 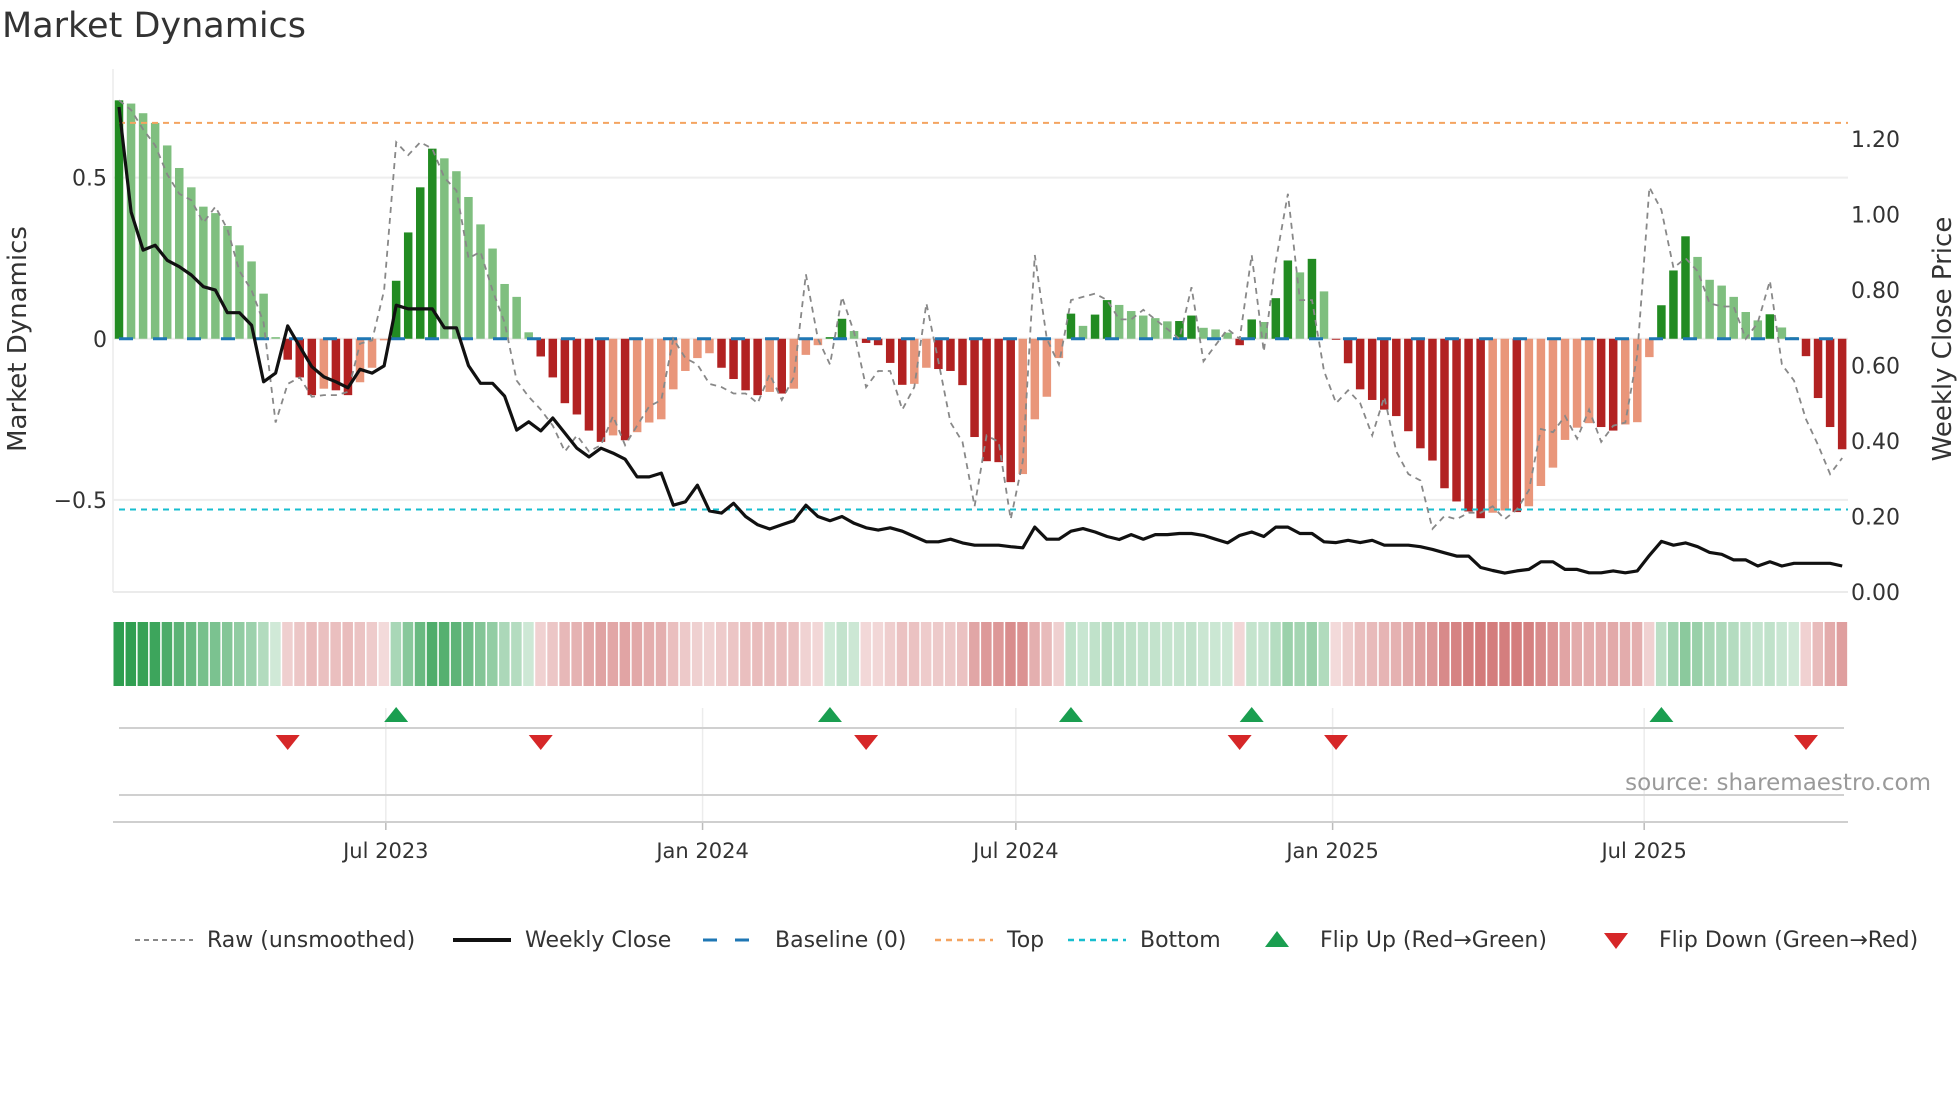 I want to click on legend-label: Raw (unsmoothed), so click(x=311, y=940).